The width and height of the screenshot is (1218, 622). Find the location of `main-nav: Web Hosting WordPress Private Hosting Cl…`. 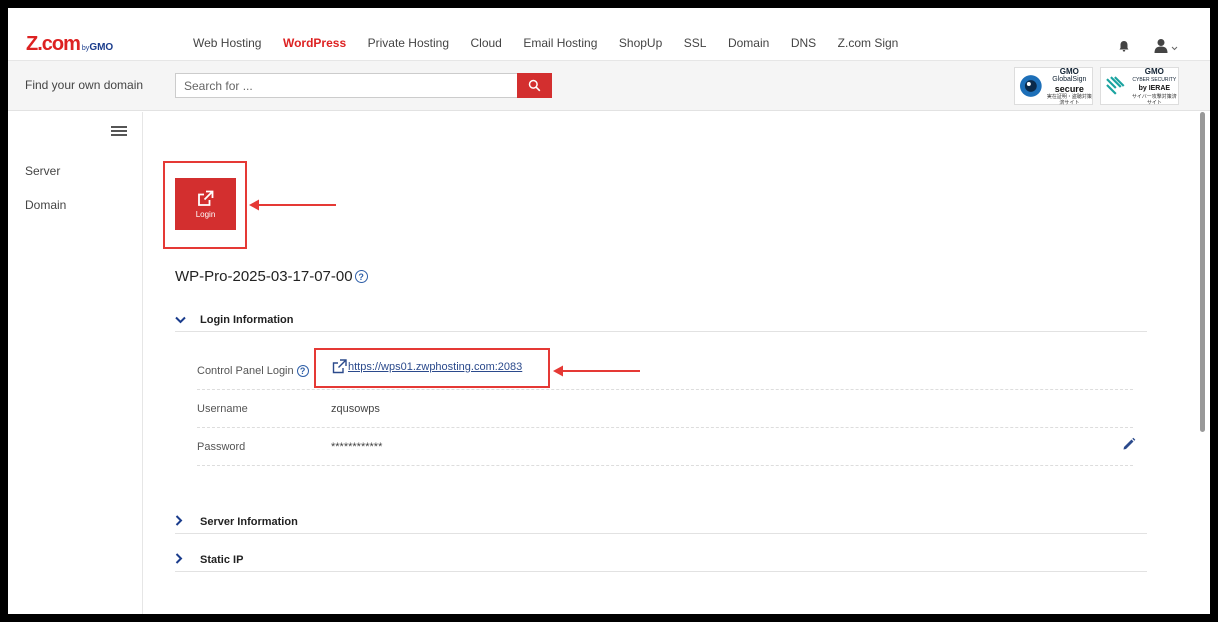

main-nav: Web Hosting WordPress Private Hosting Cl… is located at coordinates (556, 43).